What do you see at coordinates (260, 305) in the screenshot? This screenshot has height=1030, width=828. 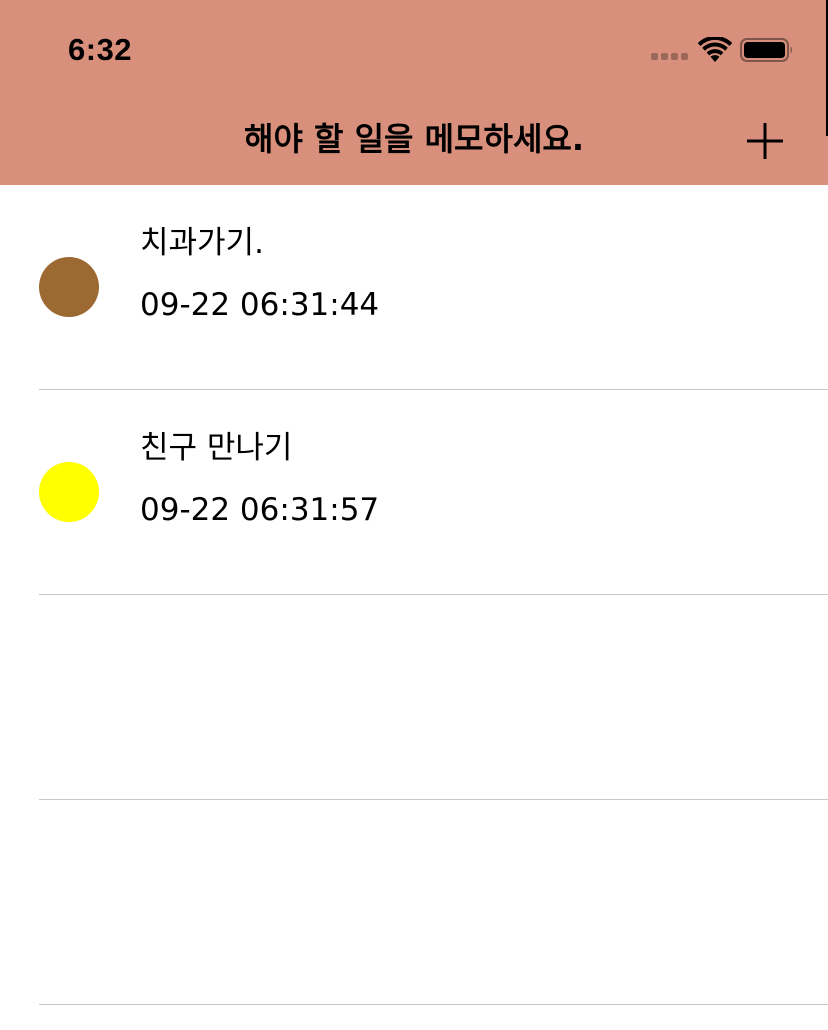 I see `memo-timestamp: 09-22 06:31:44` at bounding box center [260, 305].